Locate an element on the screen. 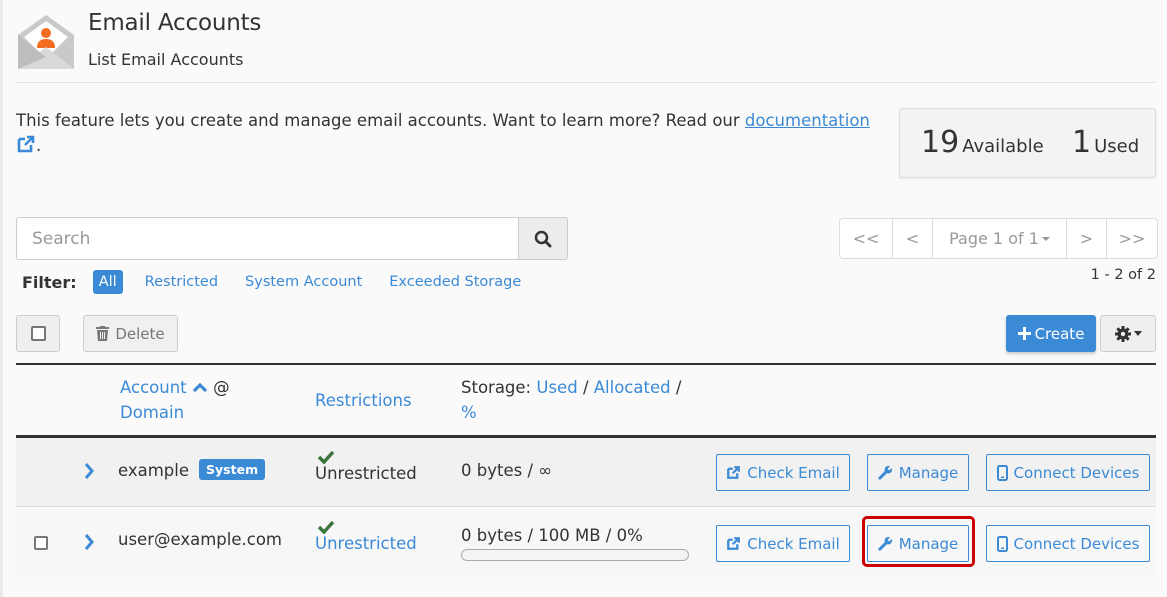 The height and width of the screenshot is (597, 1167). gear-icon is located at coordinates (1122, 333).